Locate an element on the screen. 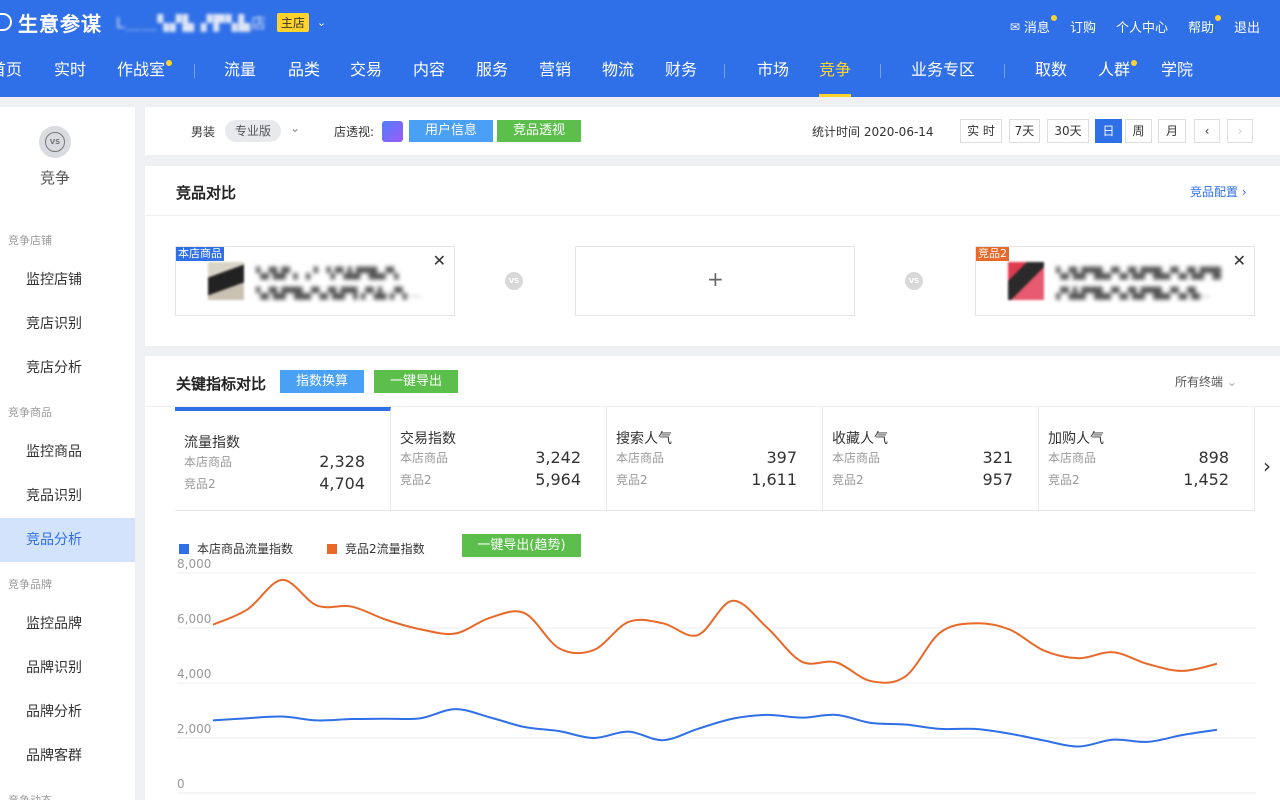  nav-item-2: 作战室 is located at coordinates (145, 74).